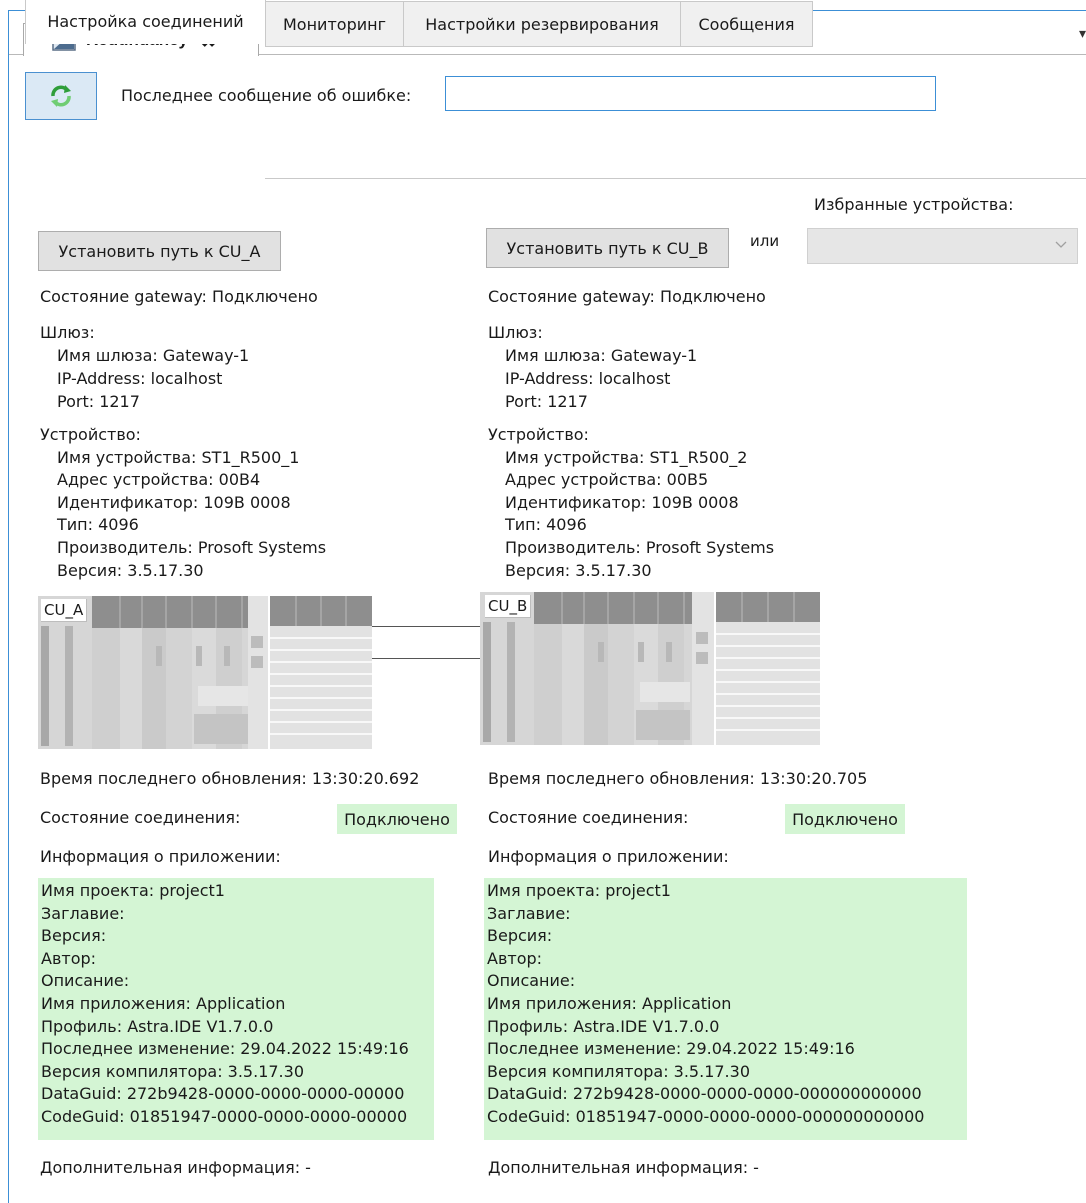  What do you see at coordinates (179, 296) in the screenshot?
I see `cu-a-gateway-state: Состояние gateway: Подключено` at bounding box center [179, 296].